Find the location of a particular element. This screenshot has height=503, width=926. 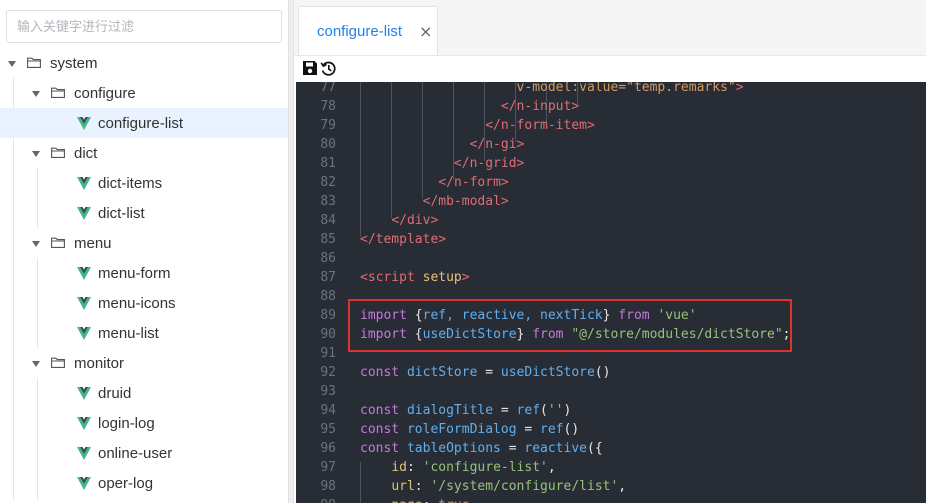

line-number: 91 is located at coordinates (328, 353).